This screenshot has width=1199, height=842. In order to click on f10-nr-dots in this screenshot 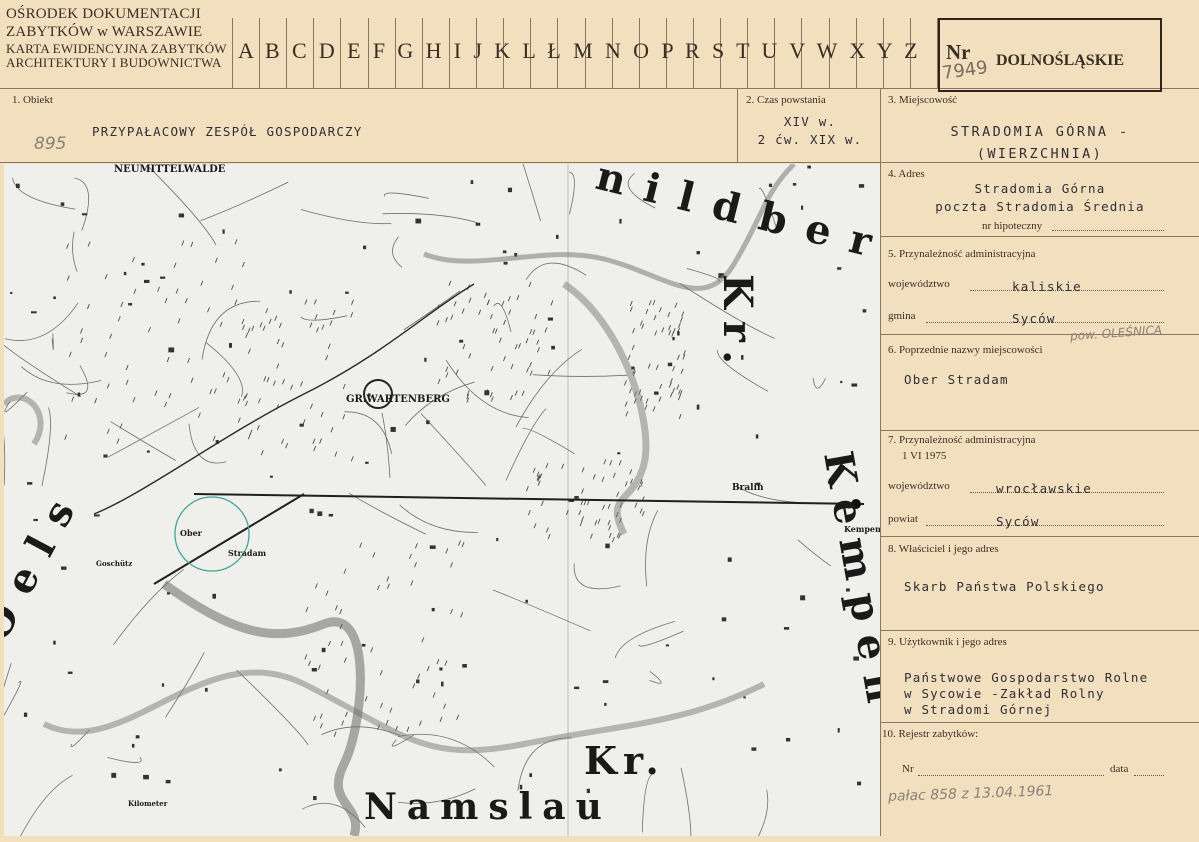, I will do `click(1011, 775)`.